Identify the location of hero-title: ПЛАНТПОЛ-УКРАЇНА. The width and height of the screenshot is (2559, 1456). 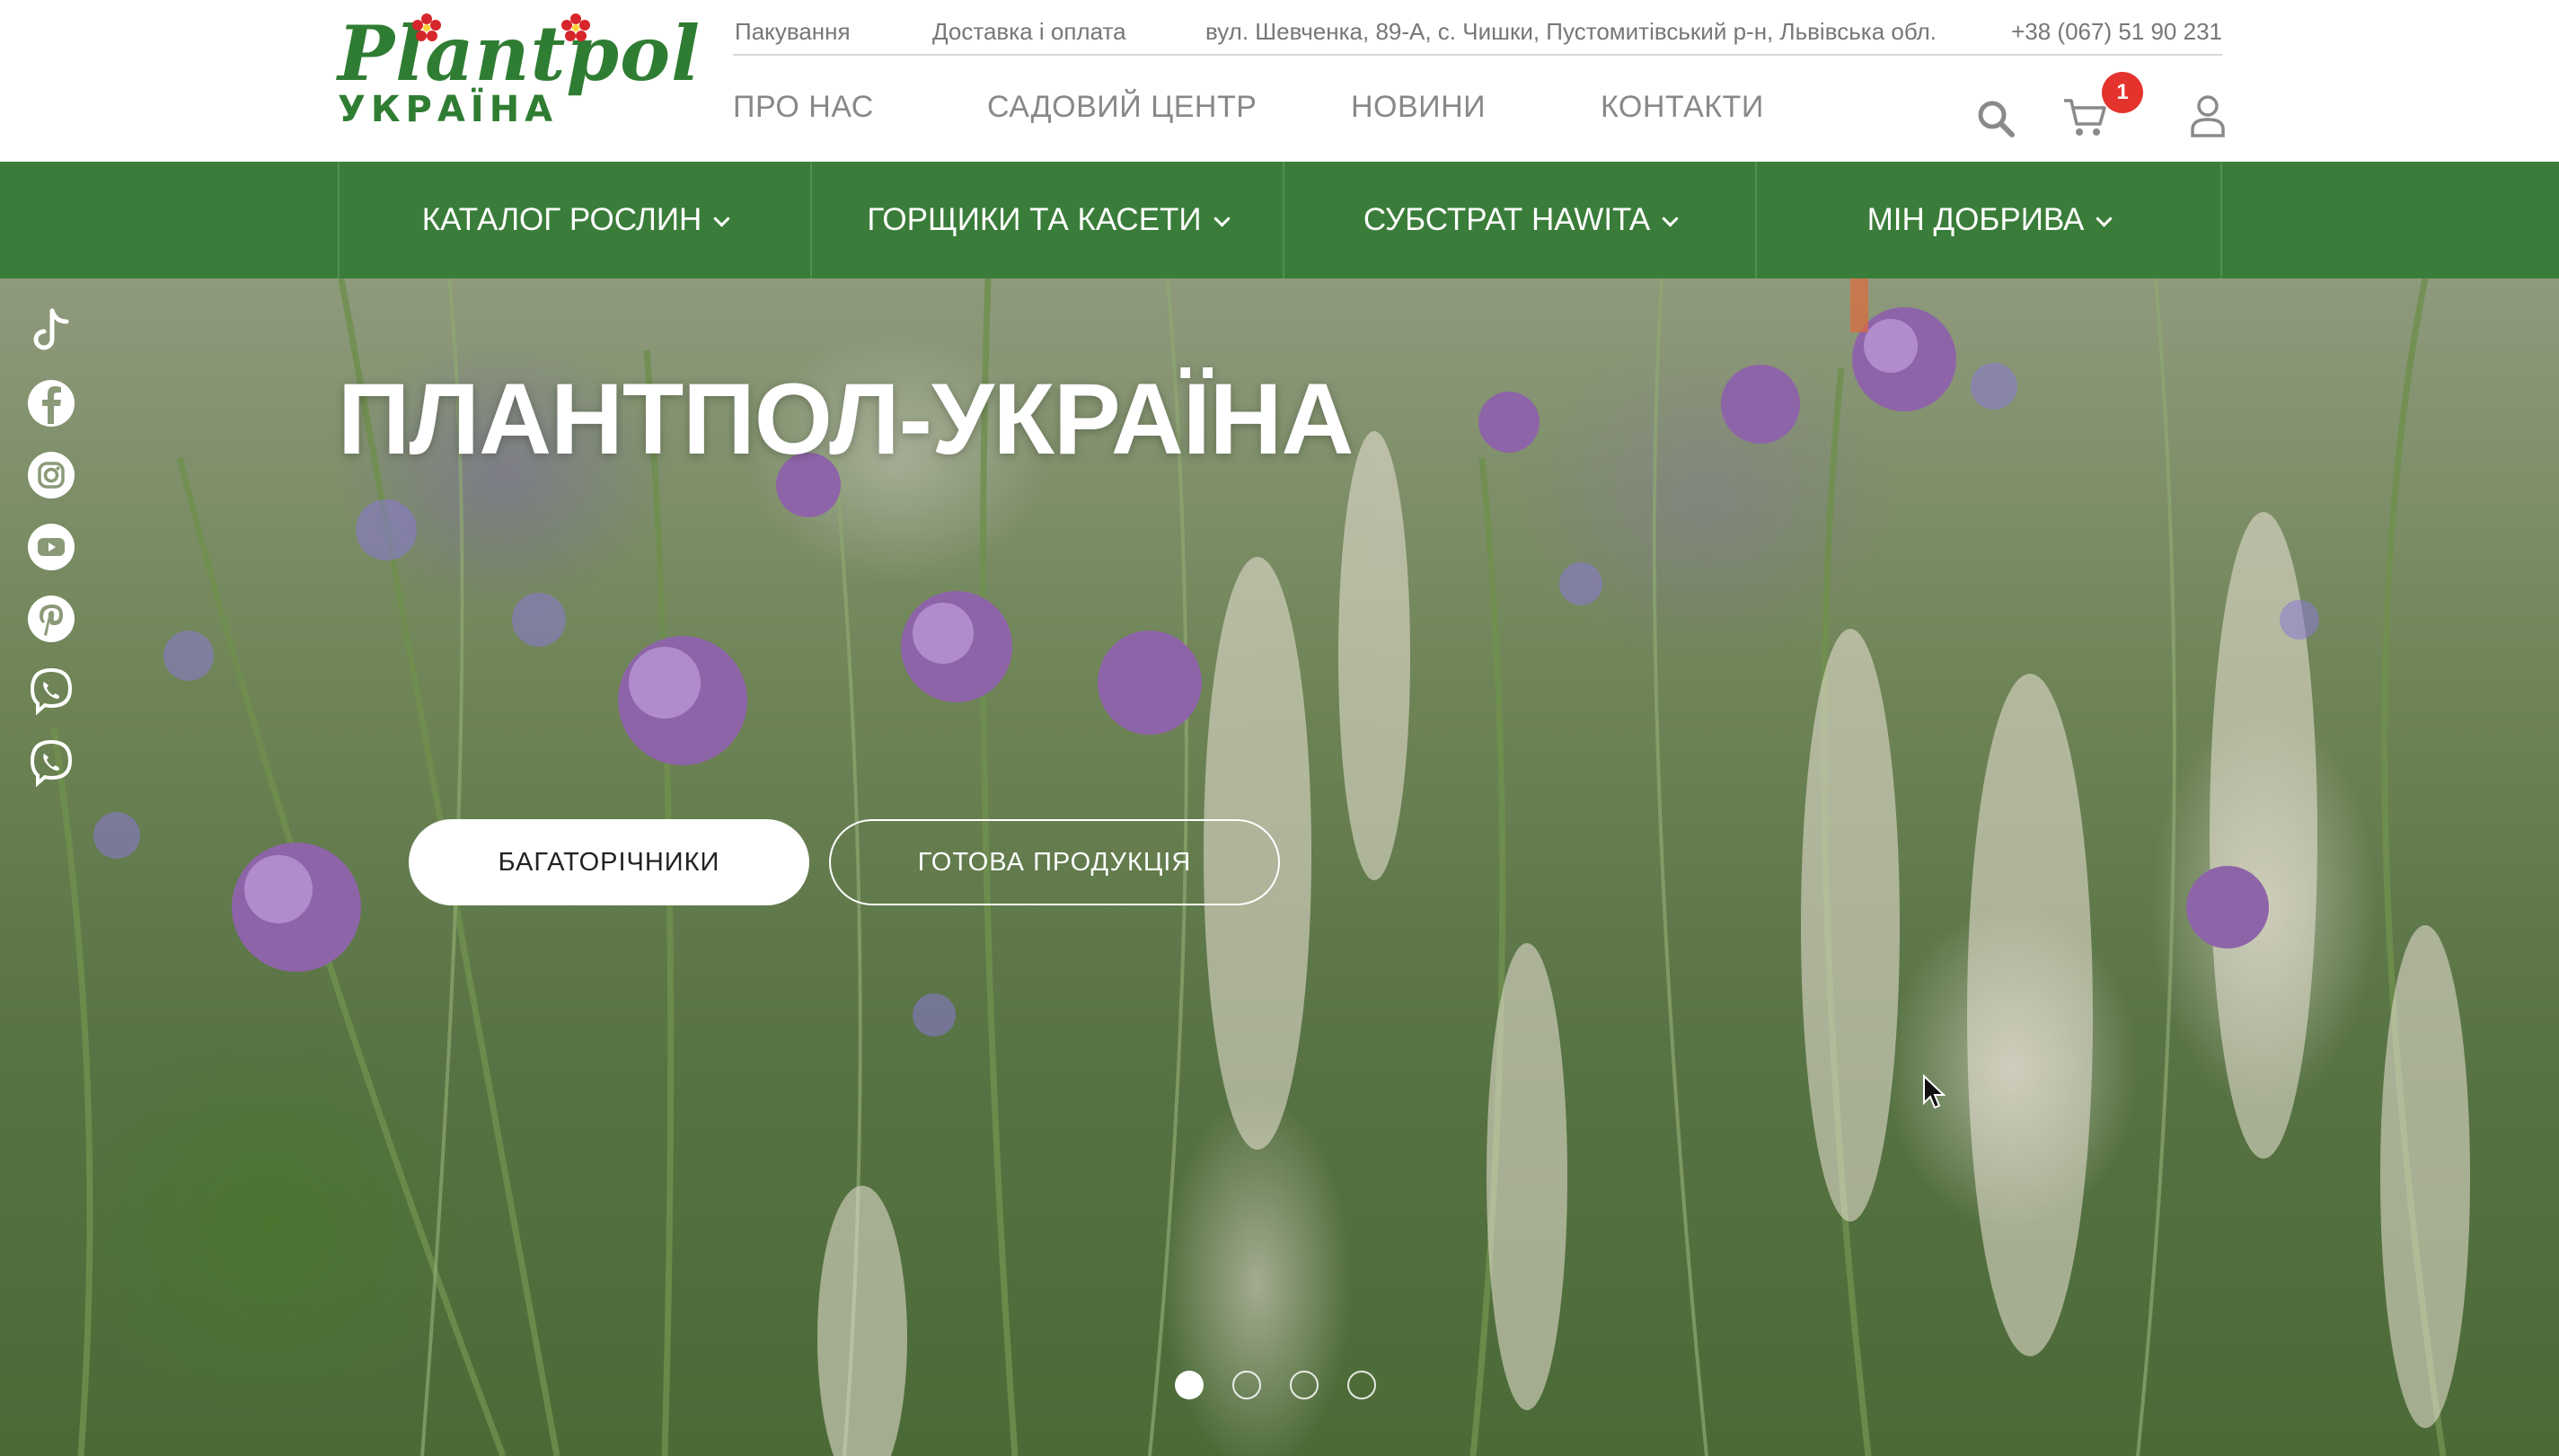
(846, 419).